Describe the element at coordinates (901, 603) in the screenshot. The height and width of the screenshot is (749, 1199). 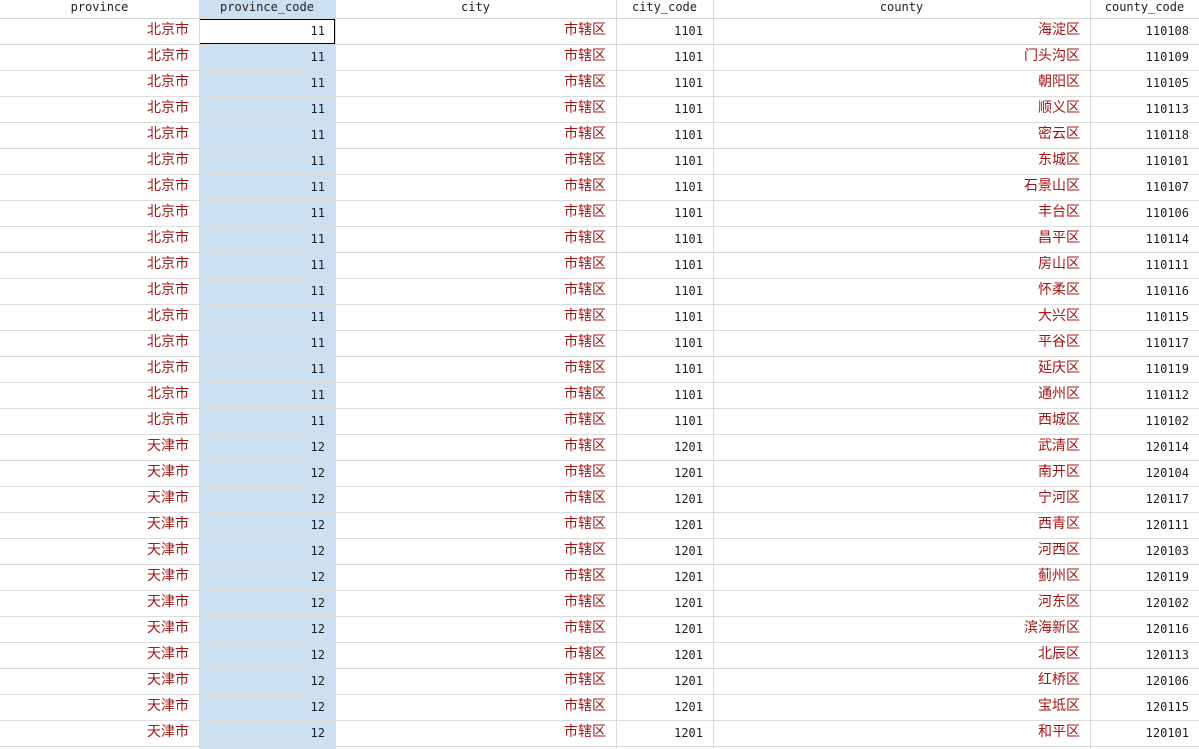
I see `cell-county: 河东区` at that location.